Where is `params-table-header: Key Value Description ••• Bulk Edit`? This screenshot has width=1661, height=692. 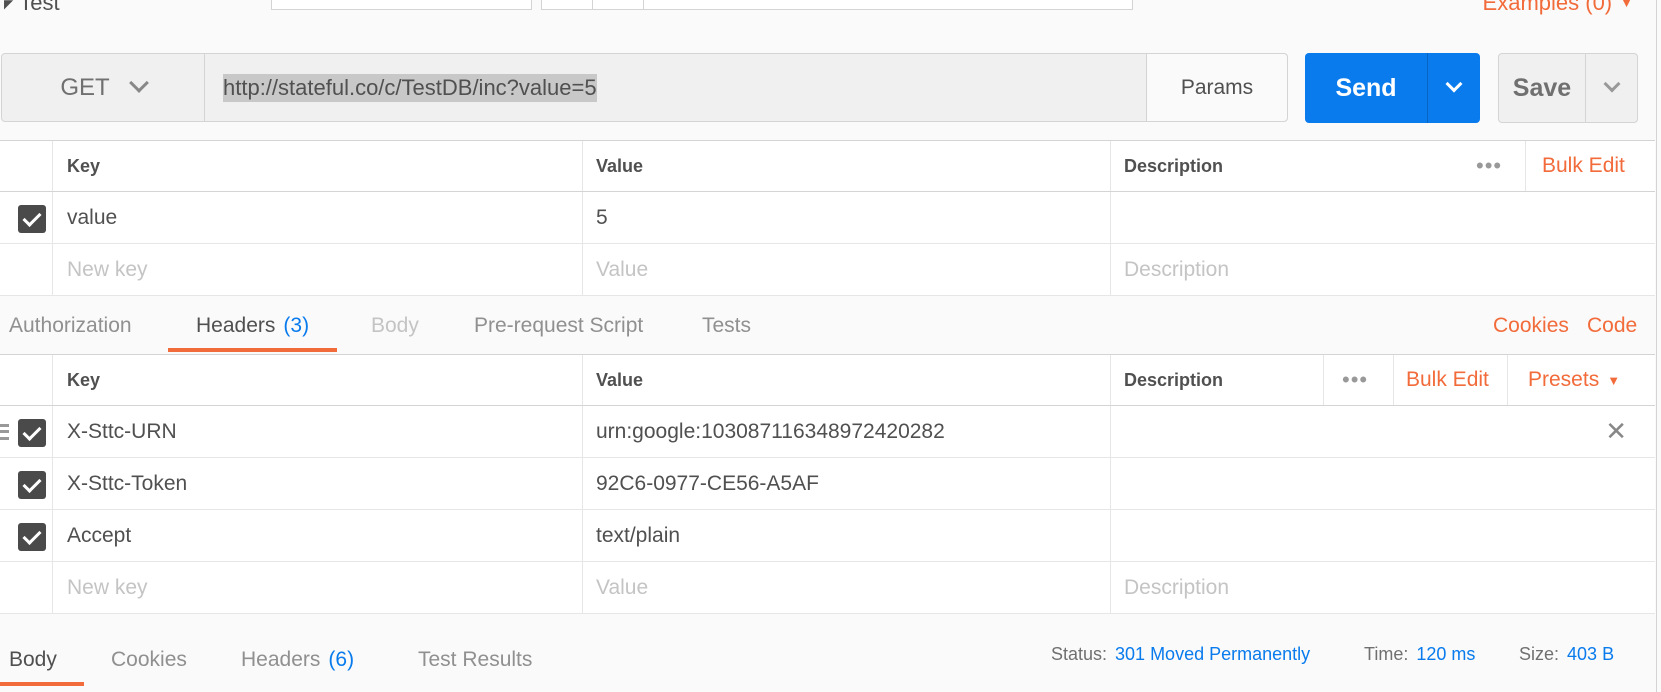 params-table-header: Key Value Description ••• Bulk Edit is located at coordinates (827, 166).